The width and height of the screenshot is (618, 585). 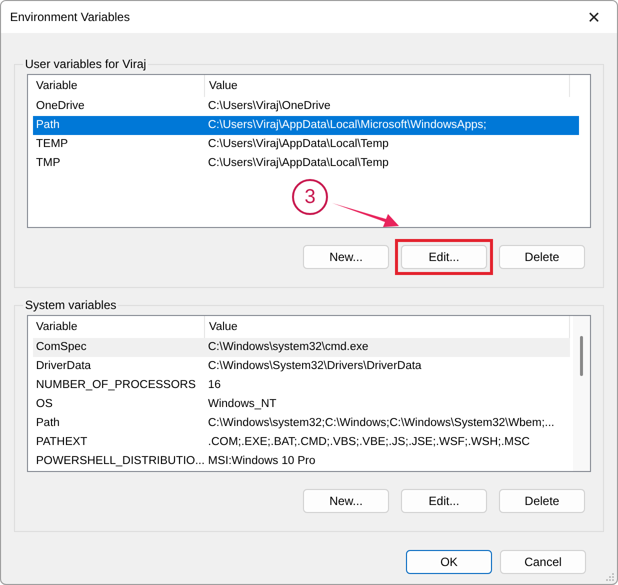 I want to click on variable-row: OneDrive C:\Users\Viraj\OneDrive, so click(x=306, y=106).